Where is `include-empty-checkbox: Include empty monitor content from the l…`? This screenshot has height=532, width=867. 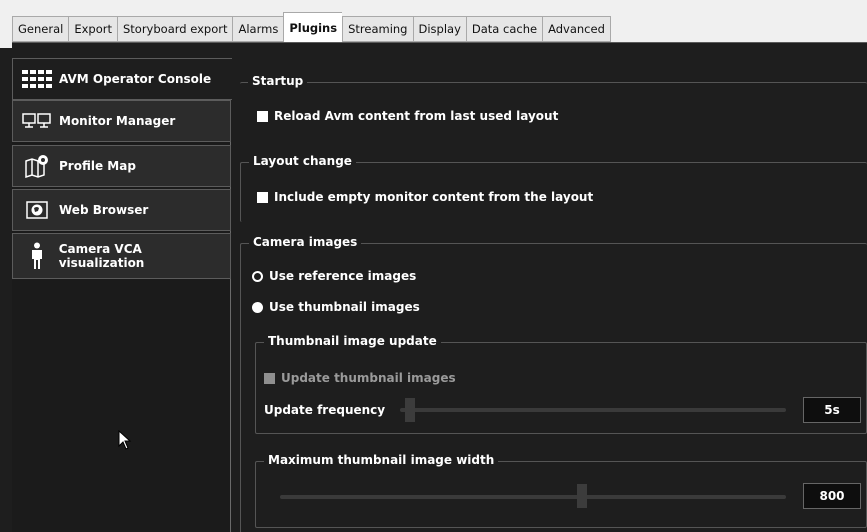
include-empty-checkbox: Include empty monitor content from the l… is located at coordinates (425, 197).